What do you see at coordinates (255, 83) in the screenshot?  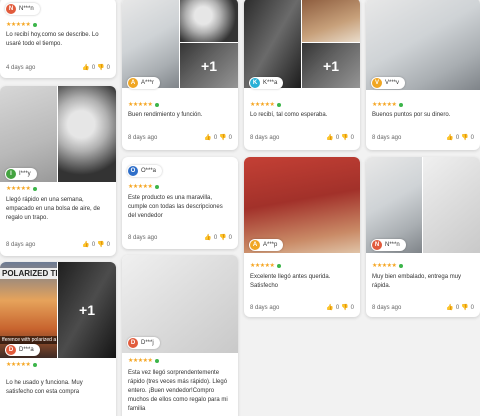 I see `avatar: K` at bounding box center [255, 83].